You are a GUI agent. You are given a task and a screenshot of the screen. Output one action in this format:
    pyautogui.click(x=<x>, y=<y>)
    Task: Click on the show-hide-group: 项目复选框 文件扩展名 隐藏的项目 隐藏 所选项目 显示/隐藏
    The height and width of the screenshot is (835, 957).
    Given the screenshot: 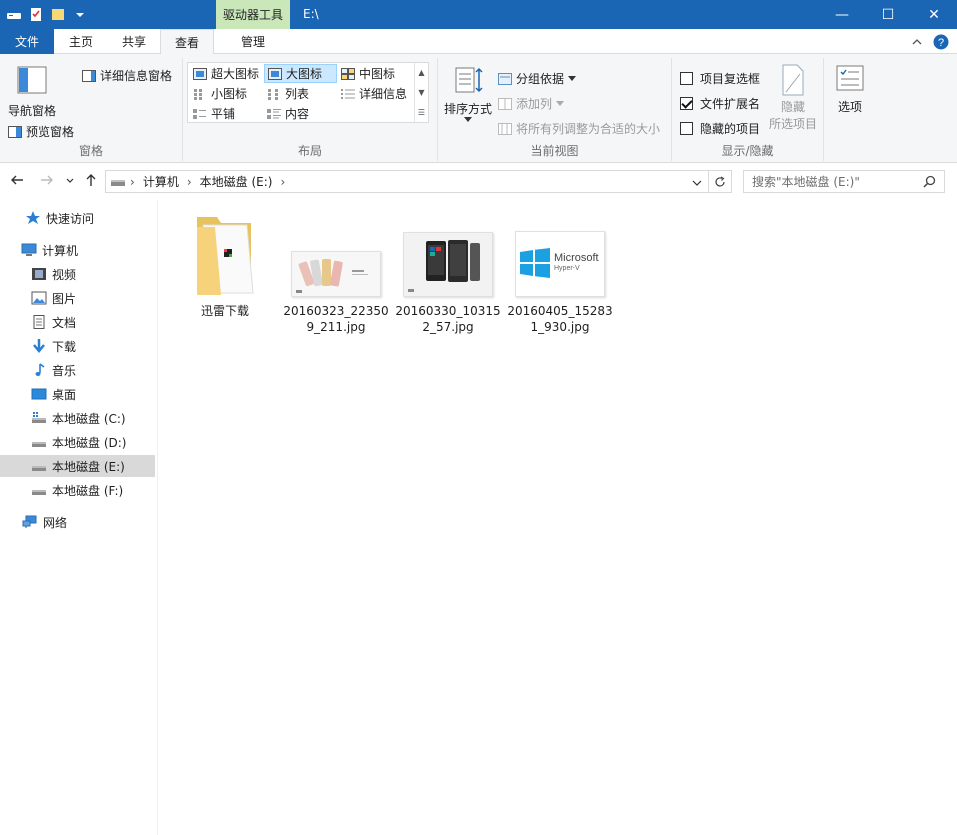 What is the action you would take?
    pyautogui.click(x=748, y=109)
    